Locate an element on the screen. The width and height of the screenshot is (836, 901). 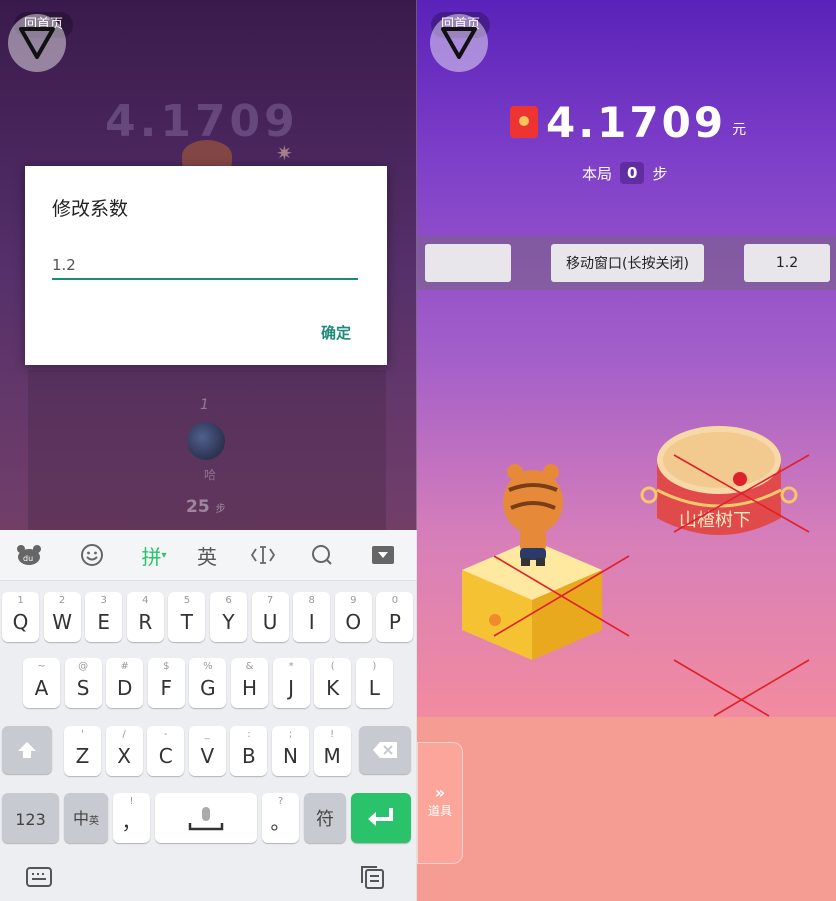
period-key: ? 。 is located at coordinates (280, 818).